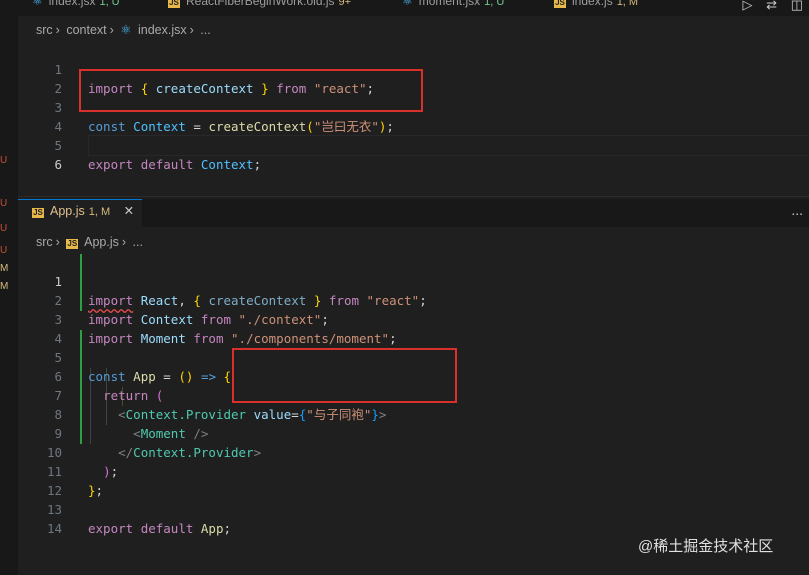 The image size is (809, 575). Describe the element at coordinates (54, 528) in the screenshot. I see `line-number: 14` at that location.